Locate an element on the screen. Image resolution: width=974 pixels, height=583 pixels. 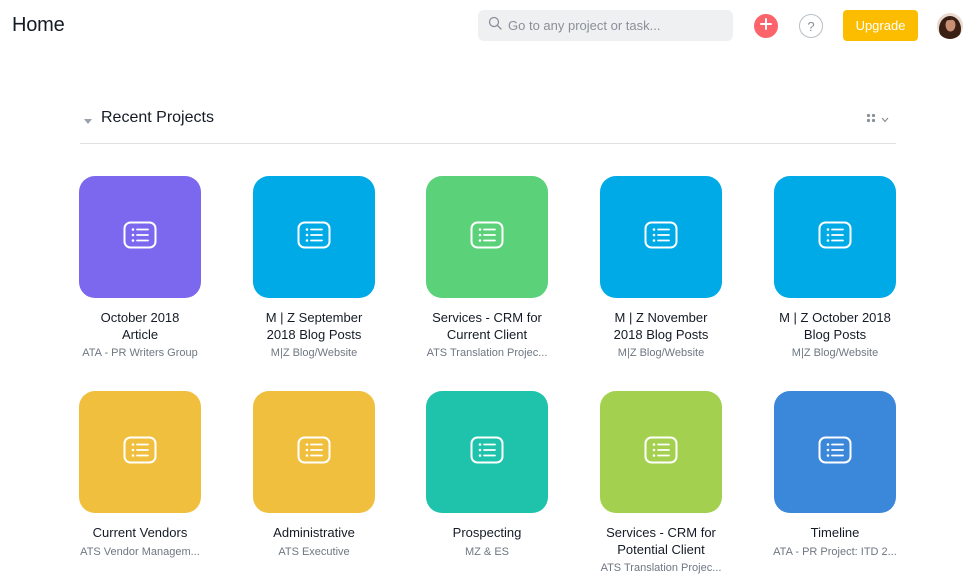
project-name-line2: Article is located at coordinates (140, 334).